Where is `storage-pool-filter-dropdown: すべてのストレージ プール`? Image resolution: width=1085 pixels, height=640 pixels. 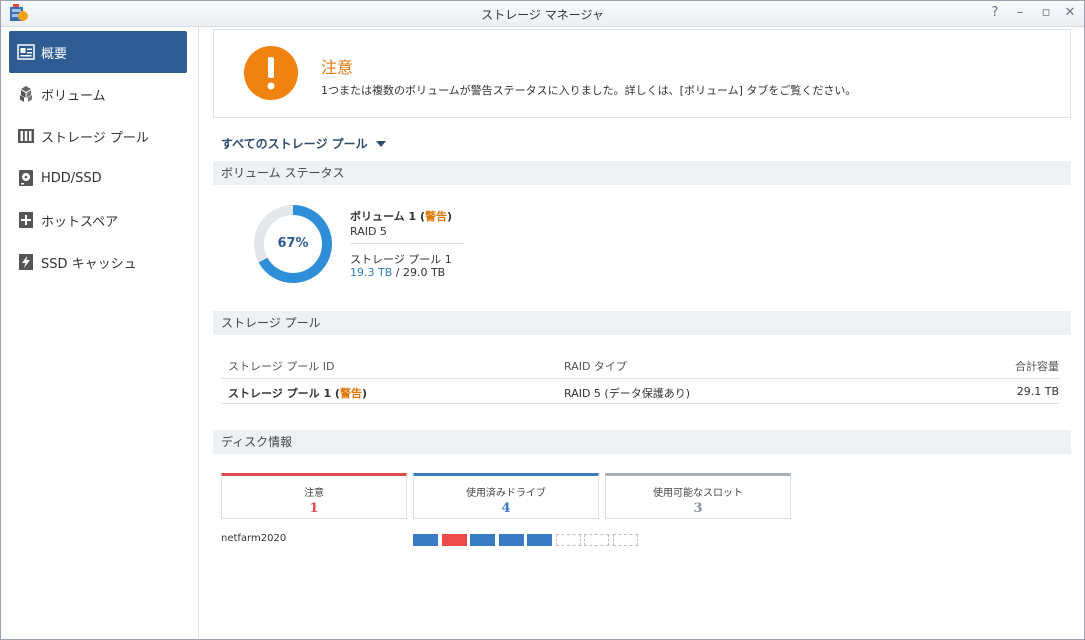 storage-pool-filter-dropdown: すべてのストレージ プール is located at coordinates (303, 143).